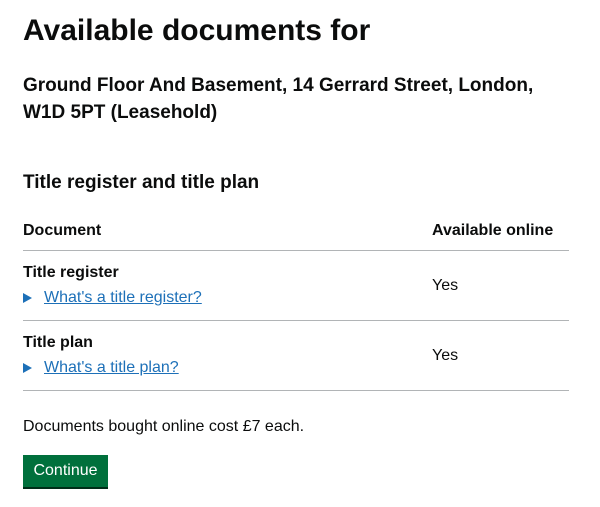 The width and height of the screenshot is (600, 507). What do you see at coordinates (71, 272) in the screenshot?
I see `document-name: Title register` at bounding box center [71, 272].